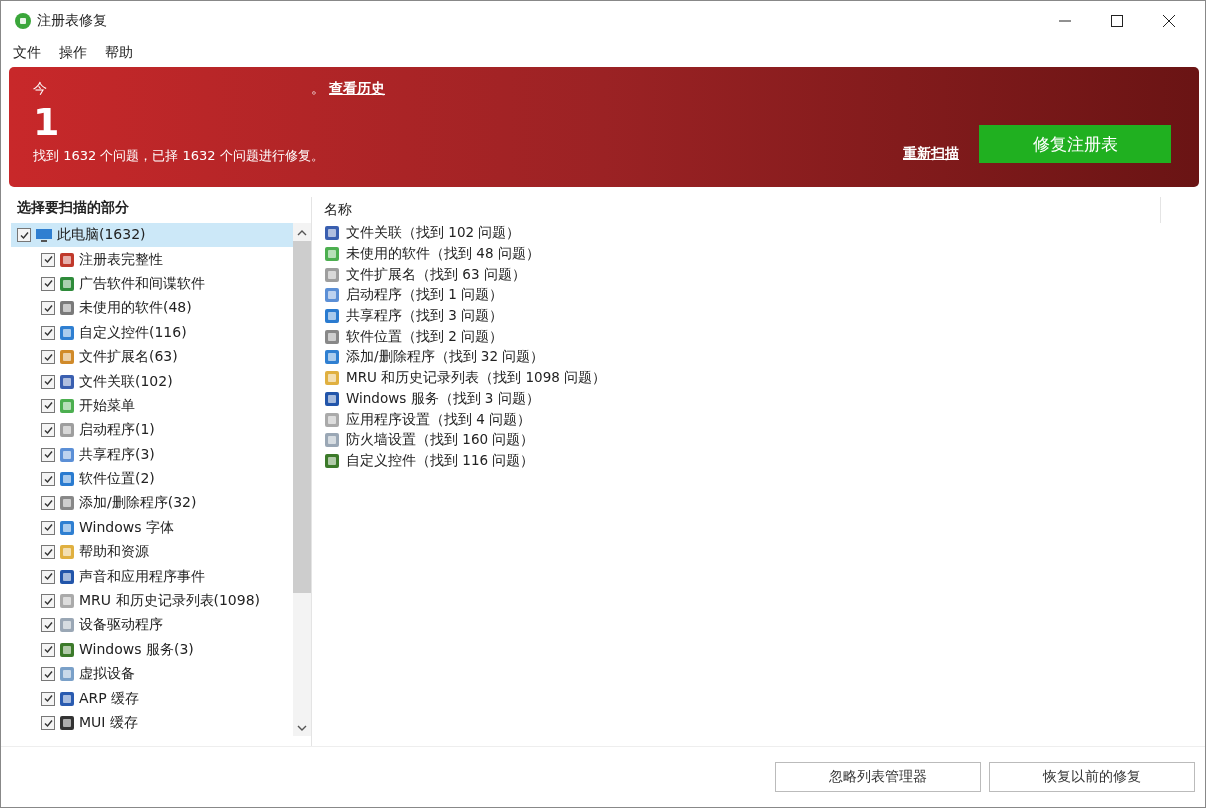 The height and width of the screenshot is (810, 1208). Describe the element at coordinates (425, 275) in the screenshot. I see `result-item: 文件扩展名（找到 63 问题）` at that location.